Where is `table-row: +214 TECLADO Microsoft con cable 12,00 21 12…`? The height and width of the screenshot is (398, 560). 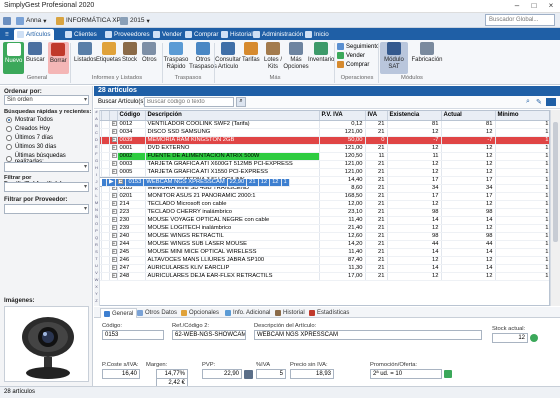 table-row: +214 TECLADO Microsoft con cable 12,00 21 12… is located at coordinates (322, 204).